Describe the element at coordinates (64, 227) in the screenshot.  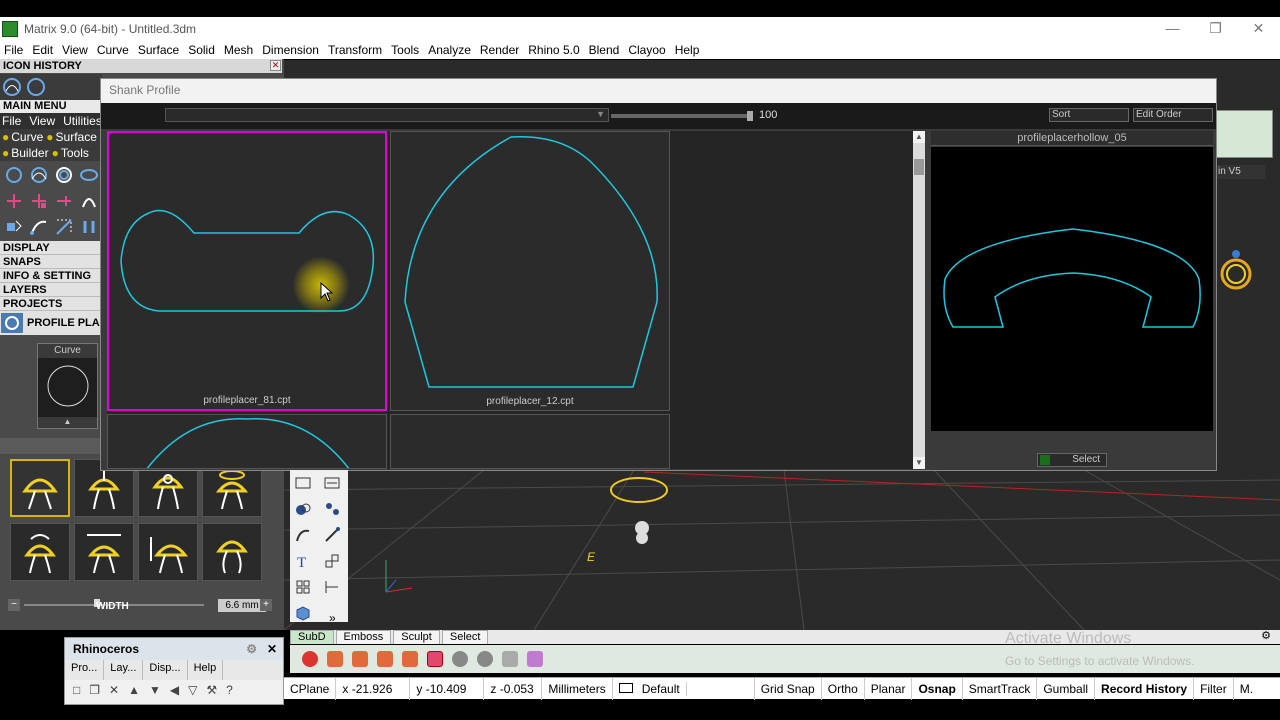
I see `corner-tool-icon` at that location.